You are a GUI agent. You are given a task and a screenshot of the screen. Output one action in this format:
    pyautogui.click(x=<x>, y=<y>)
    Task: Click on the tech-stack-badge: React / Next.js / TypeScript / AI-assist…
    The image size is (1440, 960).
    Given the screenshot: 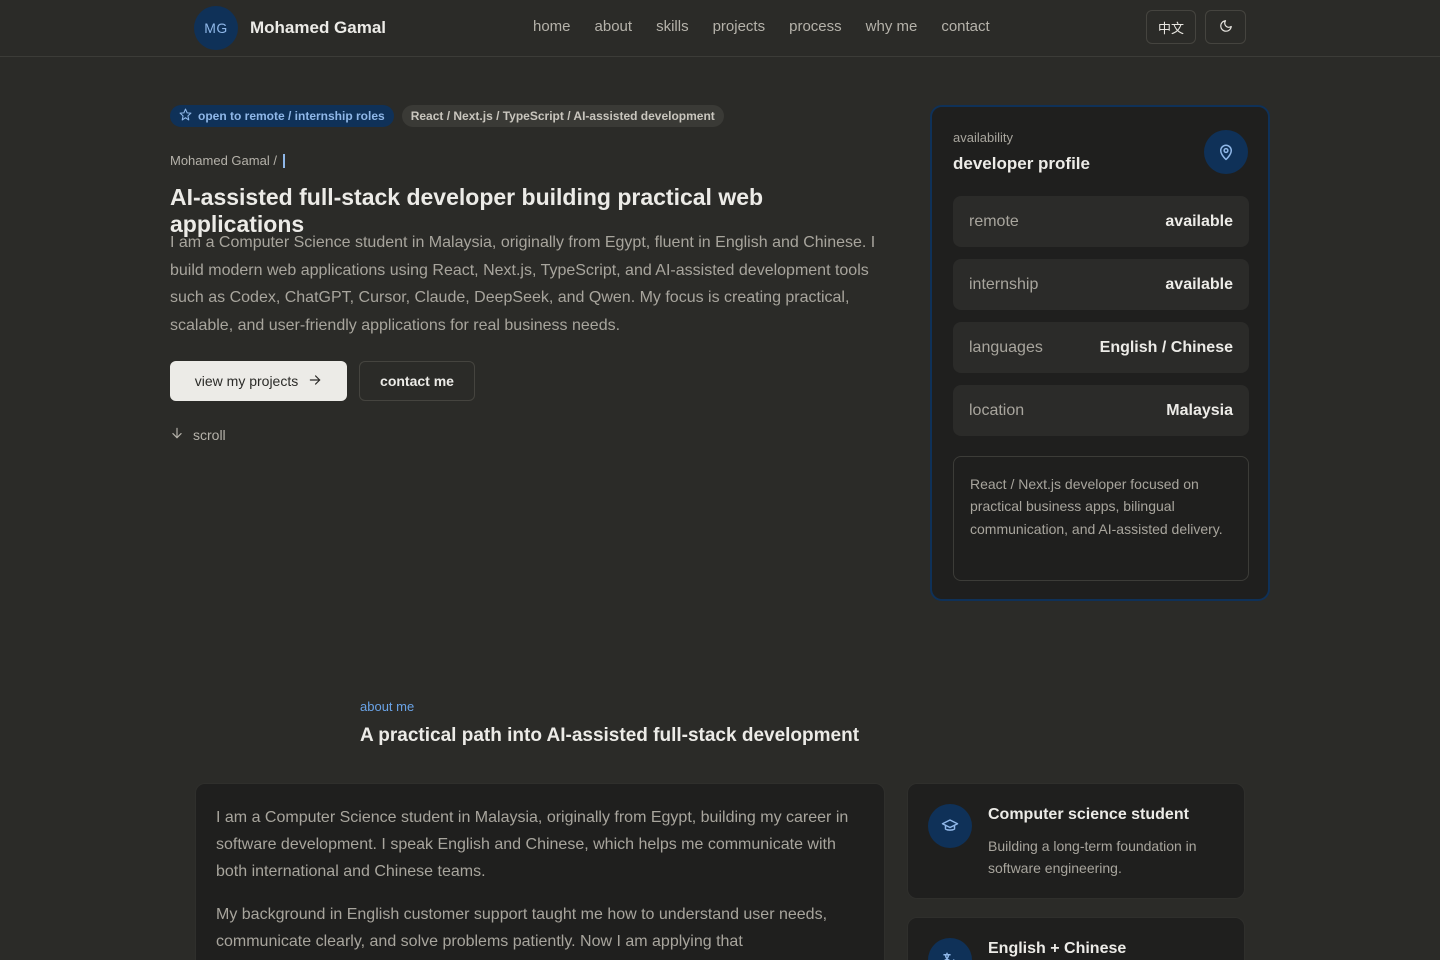 What is the action you would take?
    pyautogui.click(x=562, y=116)
    